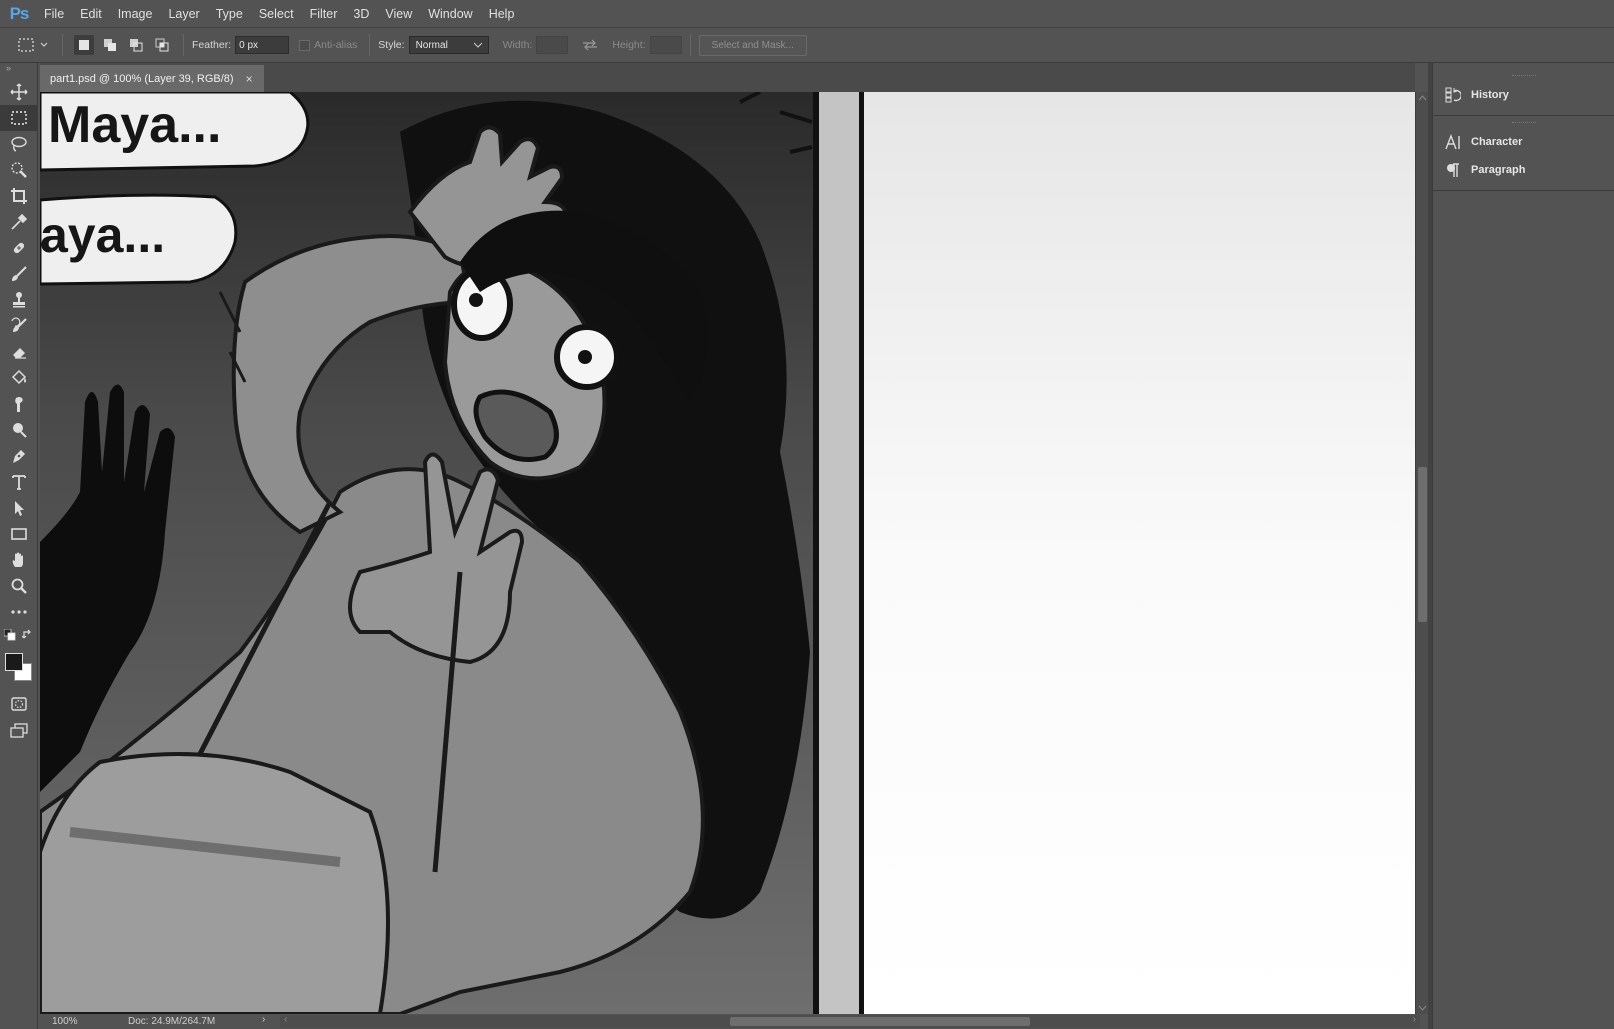 This screenshot has width=1614, height=1029. Describe the element at coordinates (135, 14) in the screenshot. I see `menu-image: Image` at that location.